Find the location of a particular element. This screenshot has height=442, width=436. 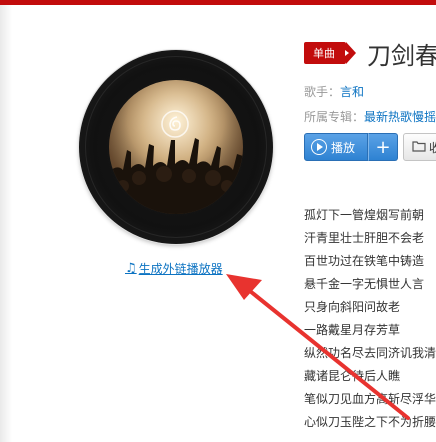

album-cover-image is located at coordinates (176, 147).